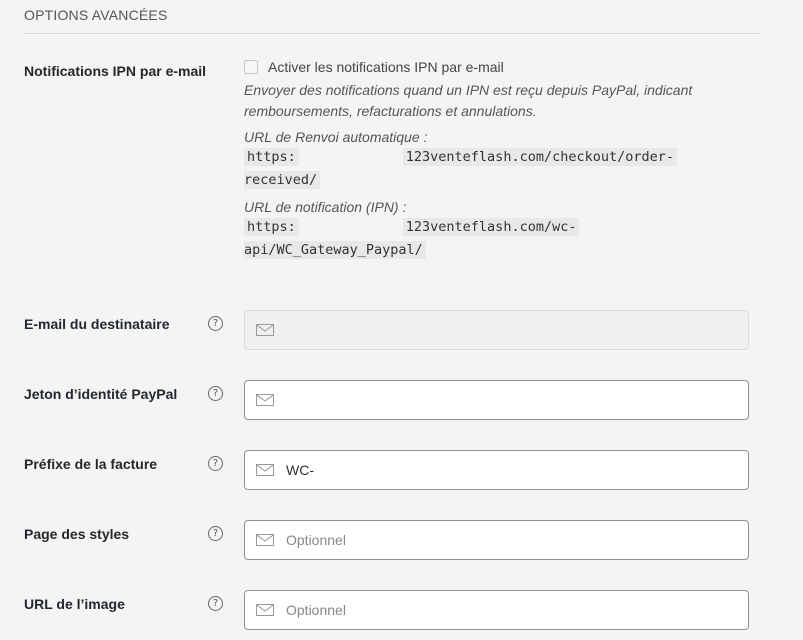 The image size is (803, 640). Describe the element at coordinates (336, 137) in the screenshot. I see `return-url-label: URL de Renvoi automatique :` at that location.